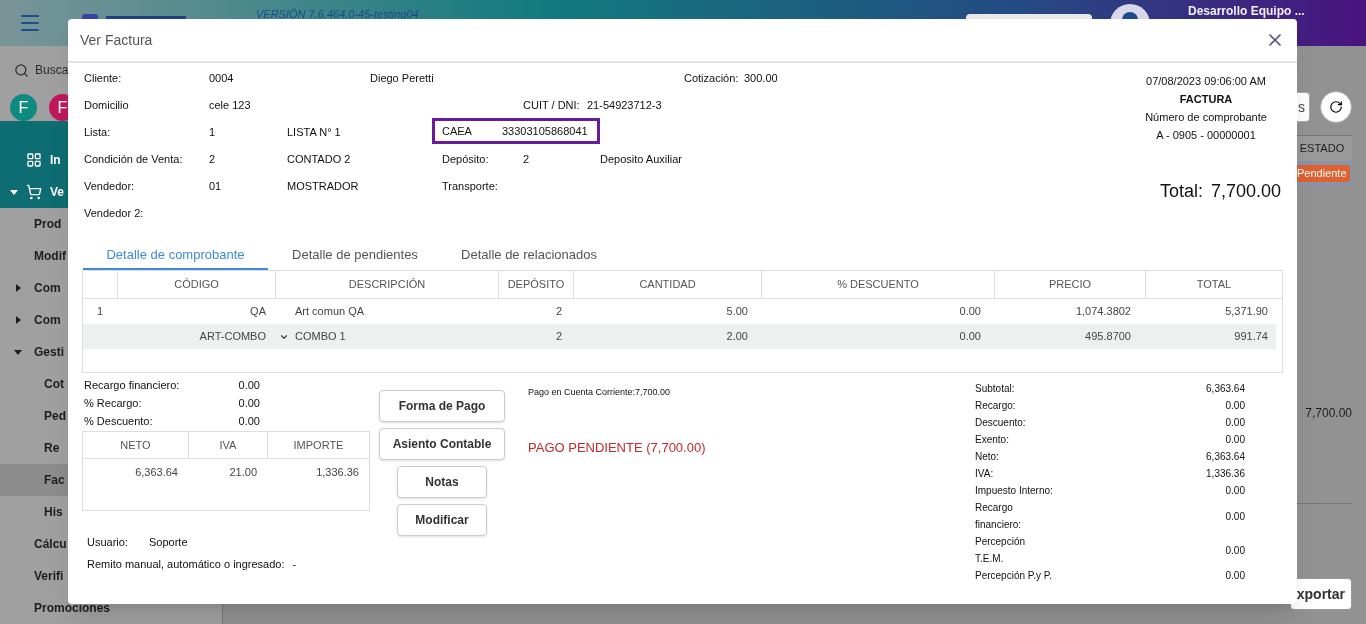 This screenshot has height=624, width=1366. I want to click on document-number: A - 0905 - 00000001, so click(1206, 135).